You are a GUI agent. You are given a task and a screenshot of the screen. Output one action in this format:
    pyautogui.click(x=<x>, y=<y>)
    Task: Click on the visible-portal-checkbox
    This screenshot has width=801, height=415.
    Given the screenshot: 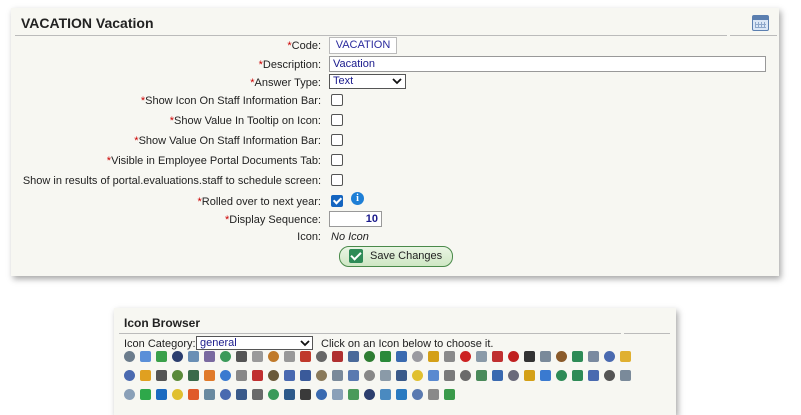 What is the action you would take?
    pyautogui.click(x=337, y=160)
    